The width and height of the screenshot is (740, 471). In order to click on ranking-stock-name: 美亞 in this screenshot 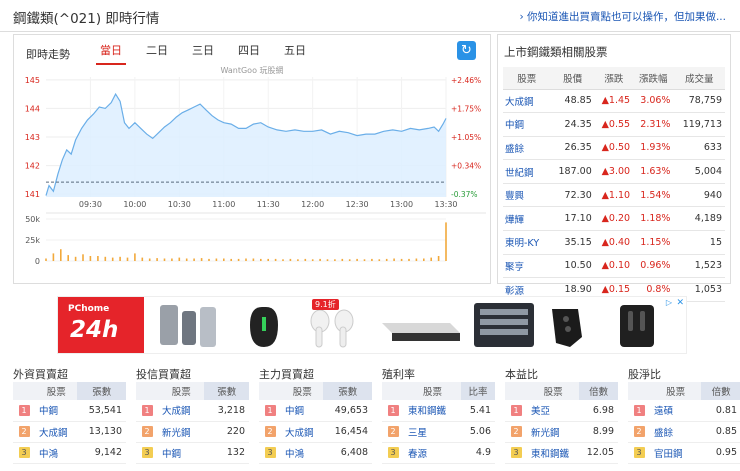, I will do `click(553, 411)`.